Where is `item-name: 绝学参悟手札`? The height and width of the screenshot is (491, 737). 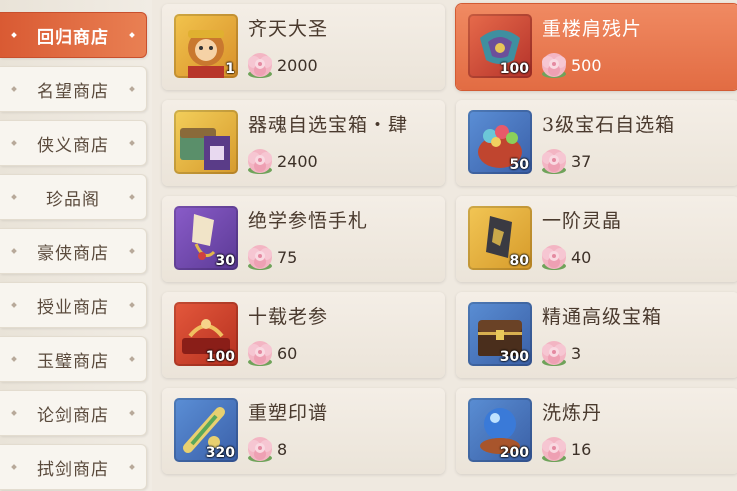 item-name: 绝学参悟手札 is located at coordinates (308, 221).